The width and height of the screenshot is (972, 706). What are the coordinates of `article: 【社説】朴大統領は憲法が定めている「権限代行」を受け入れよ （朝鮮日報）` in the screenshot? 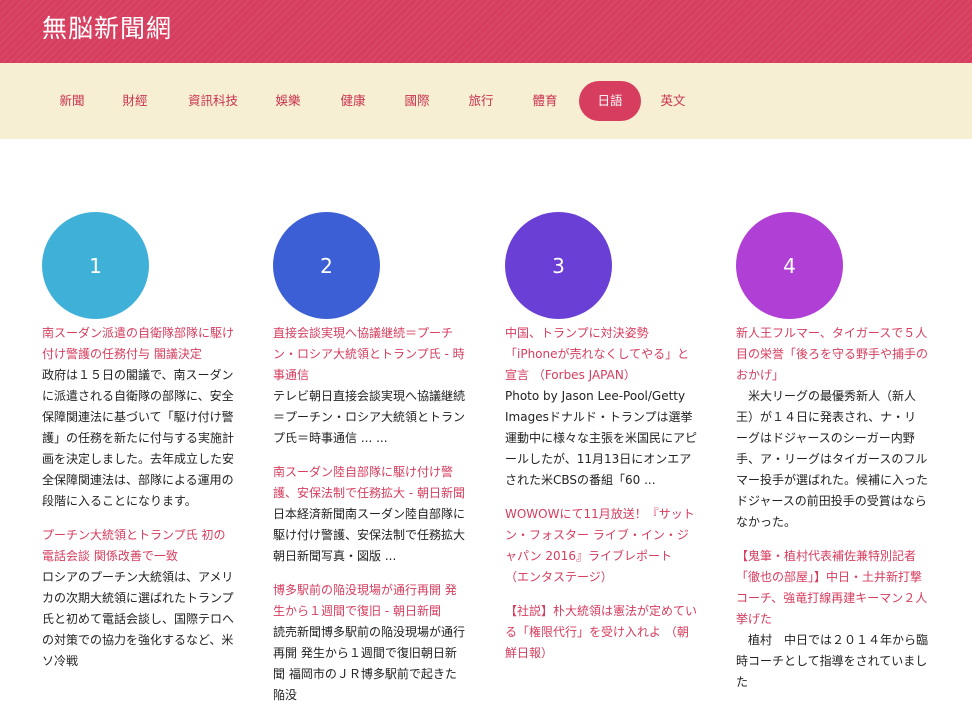 It's located at (601, 632).